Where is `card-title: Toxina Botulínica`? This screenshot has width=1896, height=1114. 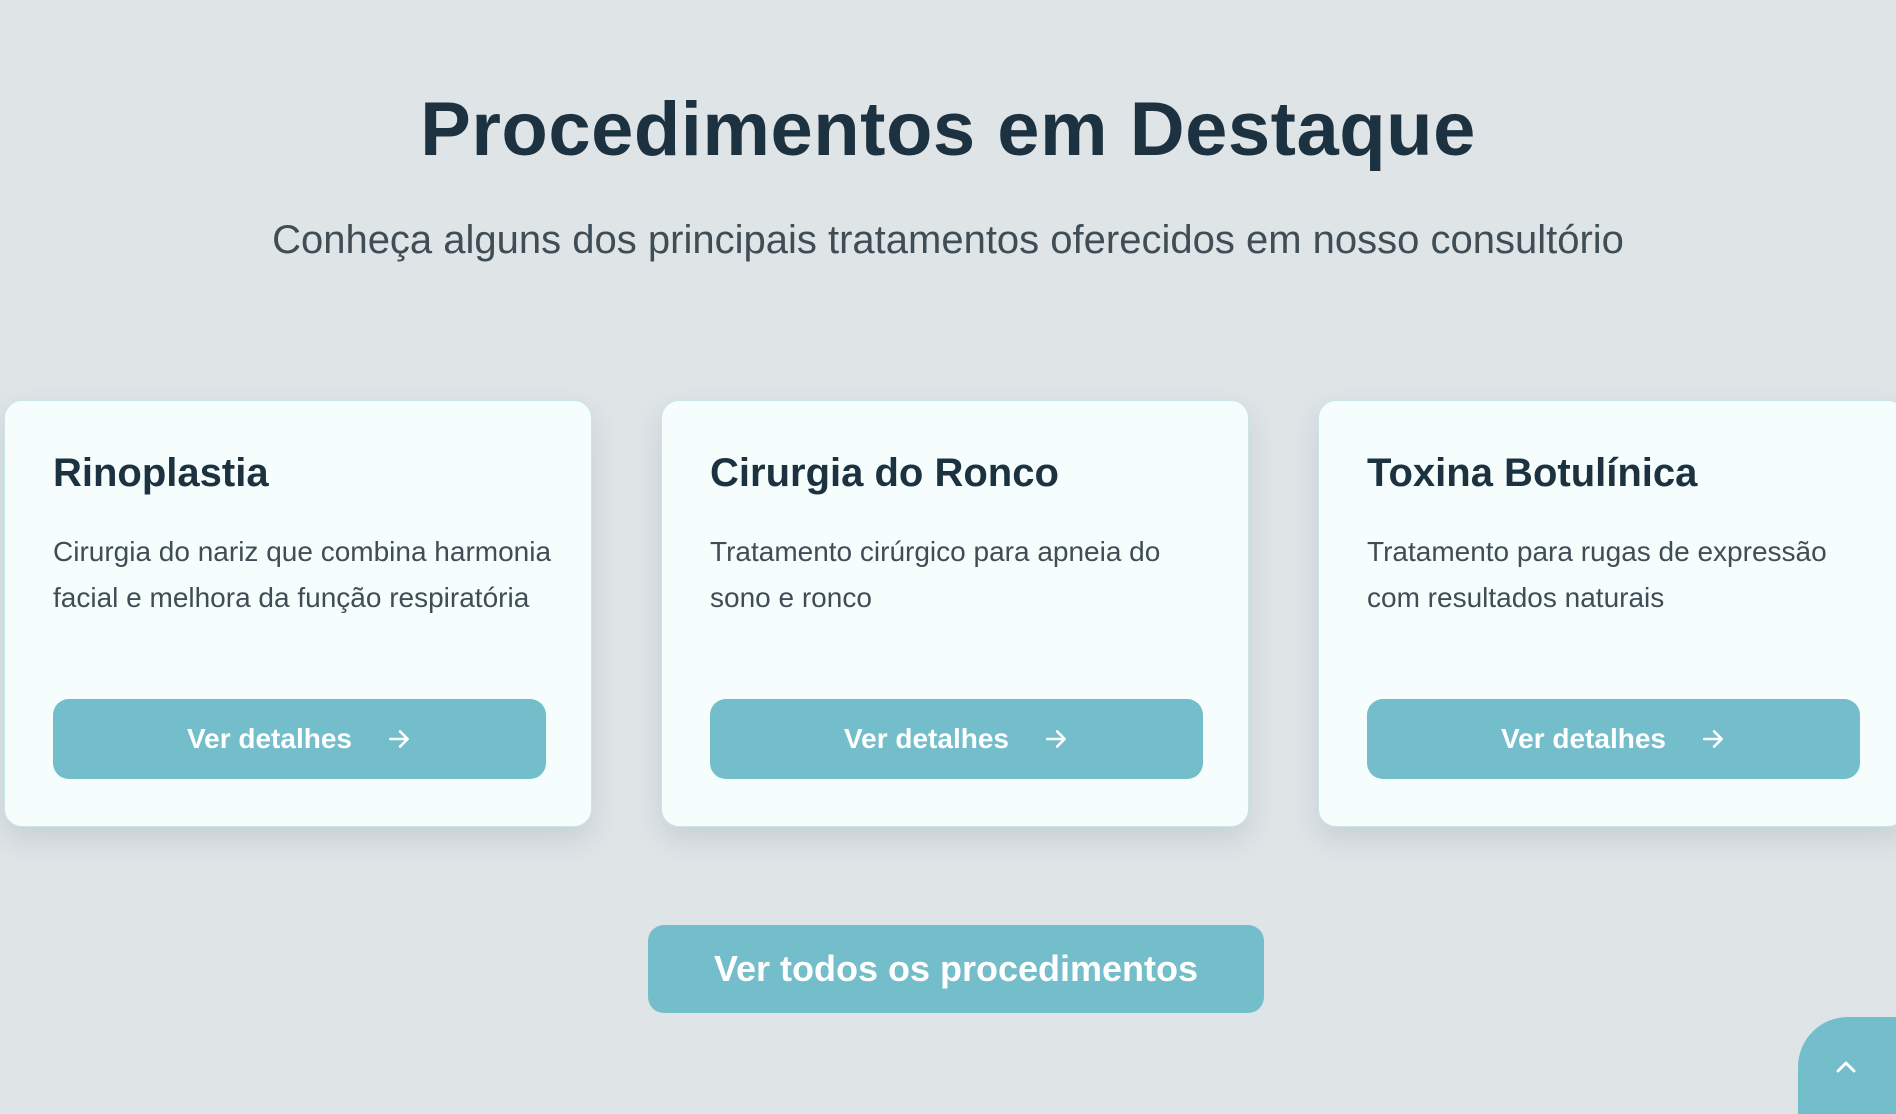 card-title: Toxina Botulínica is located at coordinates (1532, 473).